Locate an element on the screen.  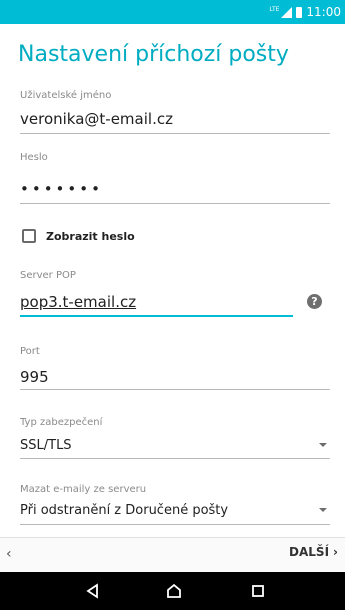
next-label: DALŠÍ is located at coordinates (309, 552).